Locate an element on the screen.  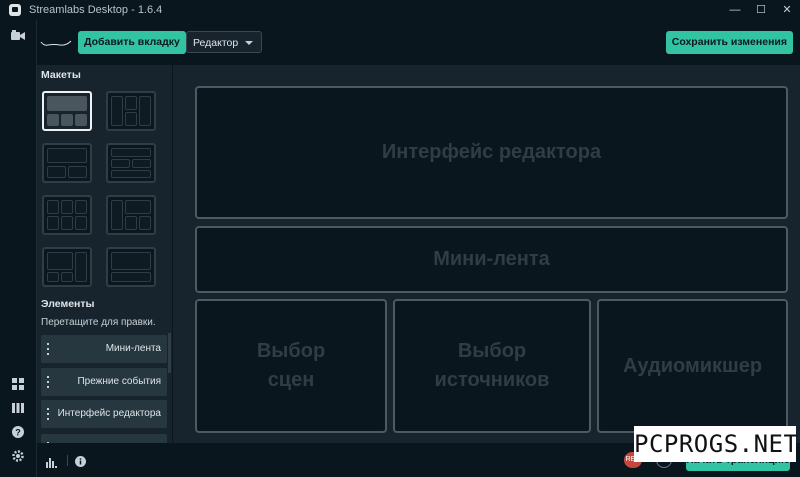
footer-divider is located at coordinates (67, 460).